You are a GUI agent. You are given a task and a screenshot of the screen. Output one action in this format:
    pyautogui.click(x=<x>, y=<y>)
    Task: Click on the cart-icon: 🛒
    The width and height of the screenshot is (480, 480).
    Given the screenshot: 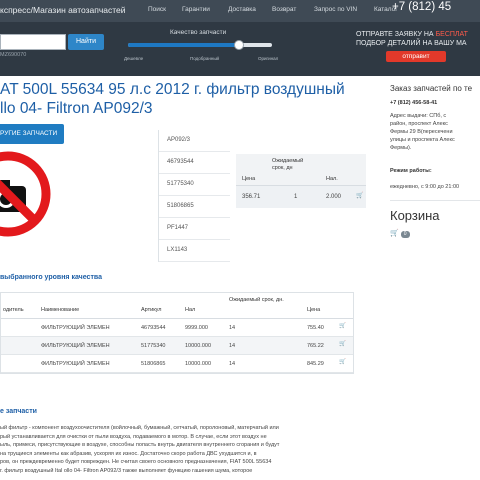 What is the action you would take?
    pyautogui.click(x=394, y=233)
    